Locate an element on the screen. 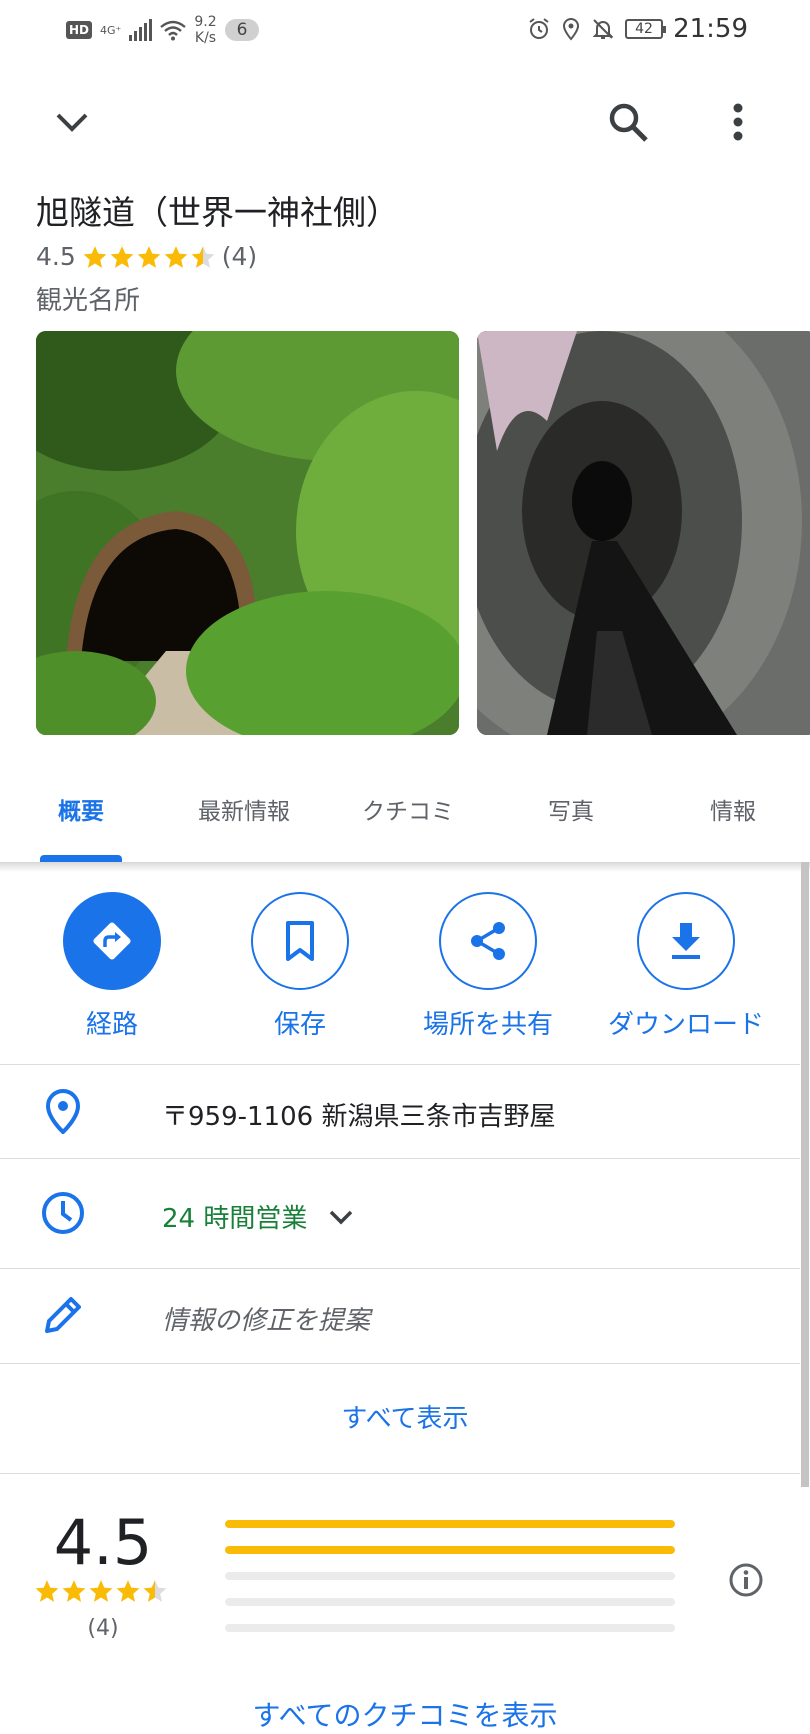 The width and height of the screenshot is (810, 1734). battery-icon: 42 is located at coordinates (646, 29).